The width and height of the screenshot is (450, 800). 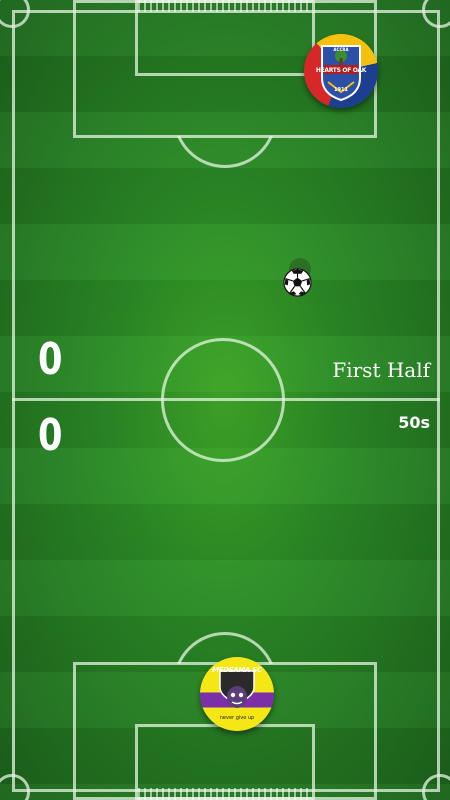 What do you see at coordinates (50, 435) in the screenshot?
I see `bottom-team-score: 0` at bounding box center [50, 435].